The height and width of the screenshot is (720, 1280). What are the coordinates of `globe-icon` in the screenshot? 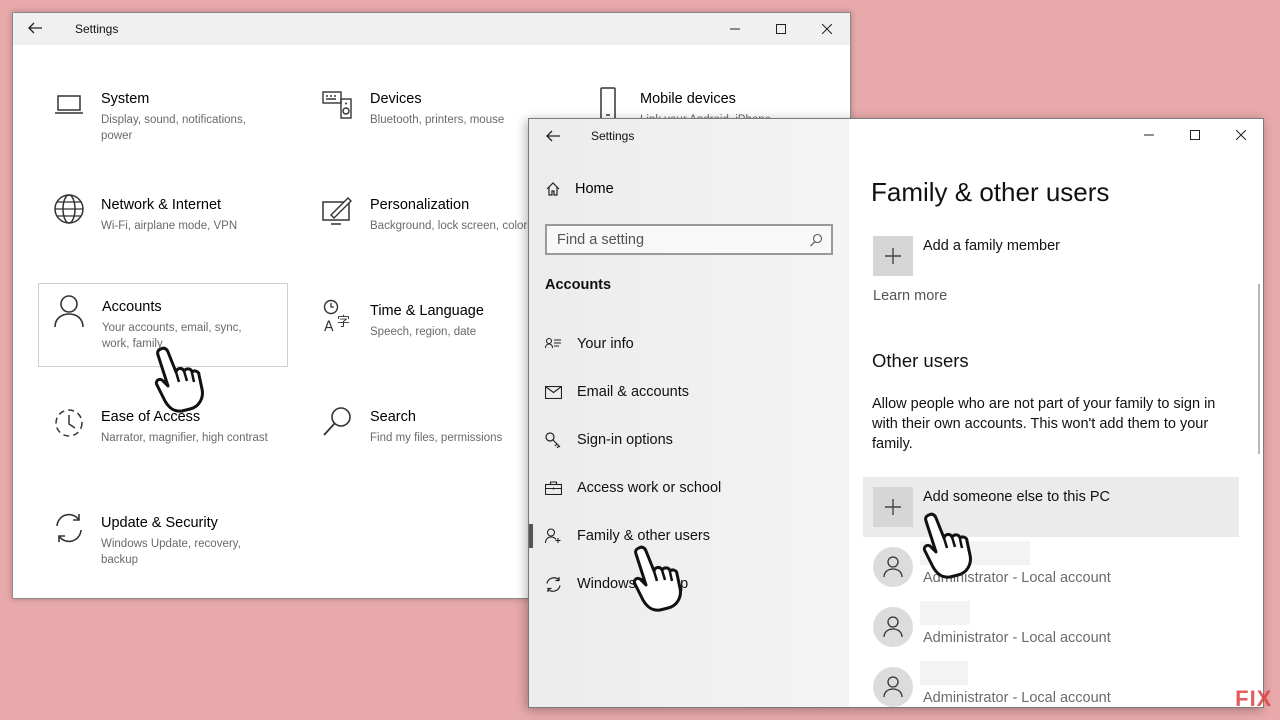 It's located at (69, 209).